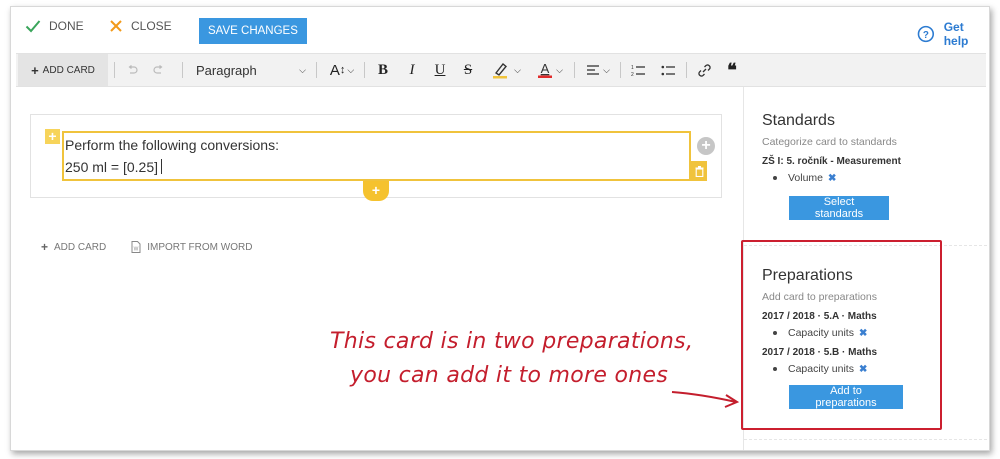 This screenshot has width=1000, height=459. I want to click on font-color-button: A ⌵, so click(550, 70).